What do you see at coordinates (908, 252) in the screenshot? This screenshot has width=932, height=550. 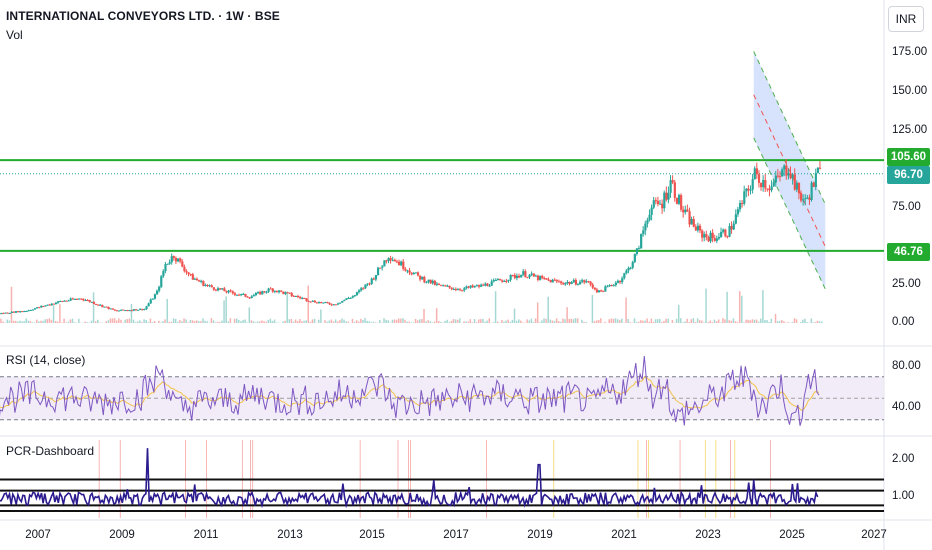 I see `support-price-badge: 46.76` at bounding box center [908, 252].